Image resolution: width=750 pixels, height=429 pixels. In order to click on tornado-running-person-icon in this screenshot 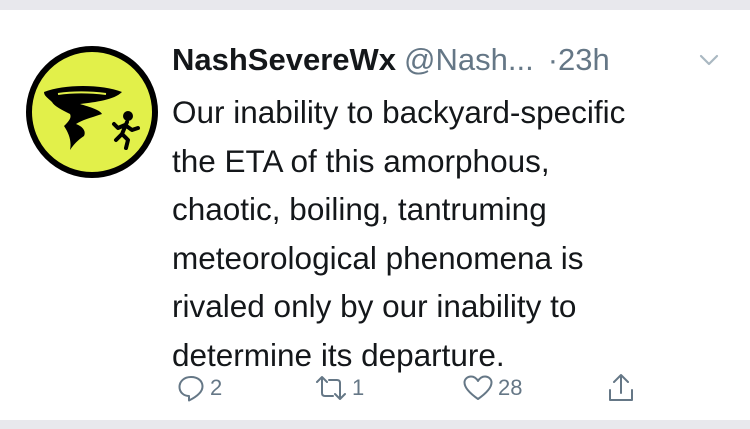, I will do `click(92, 112)`.